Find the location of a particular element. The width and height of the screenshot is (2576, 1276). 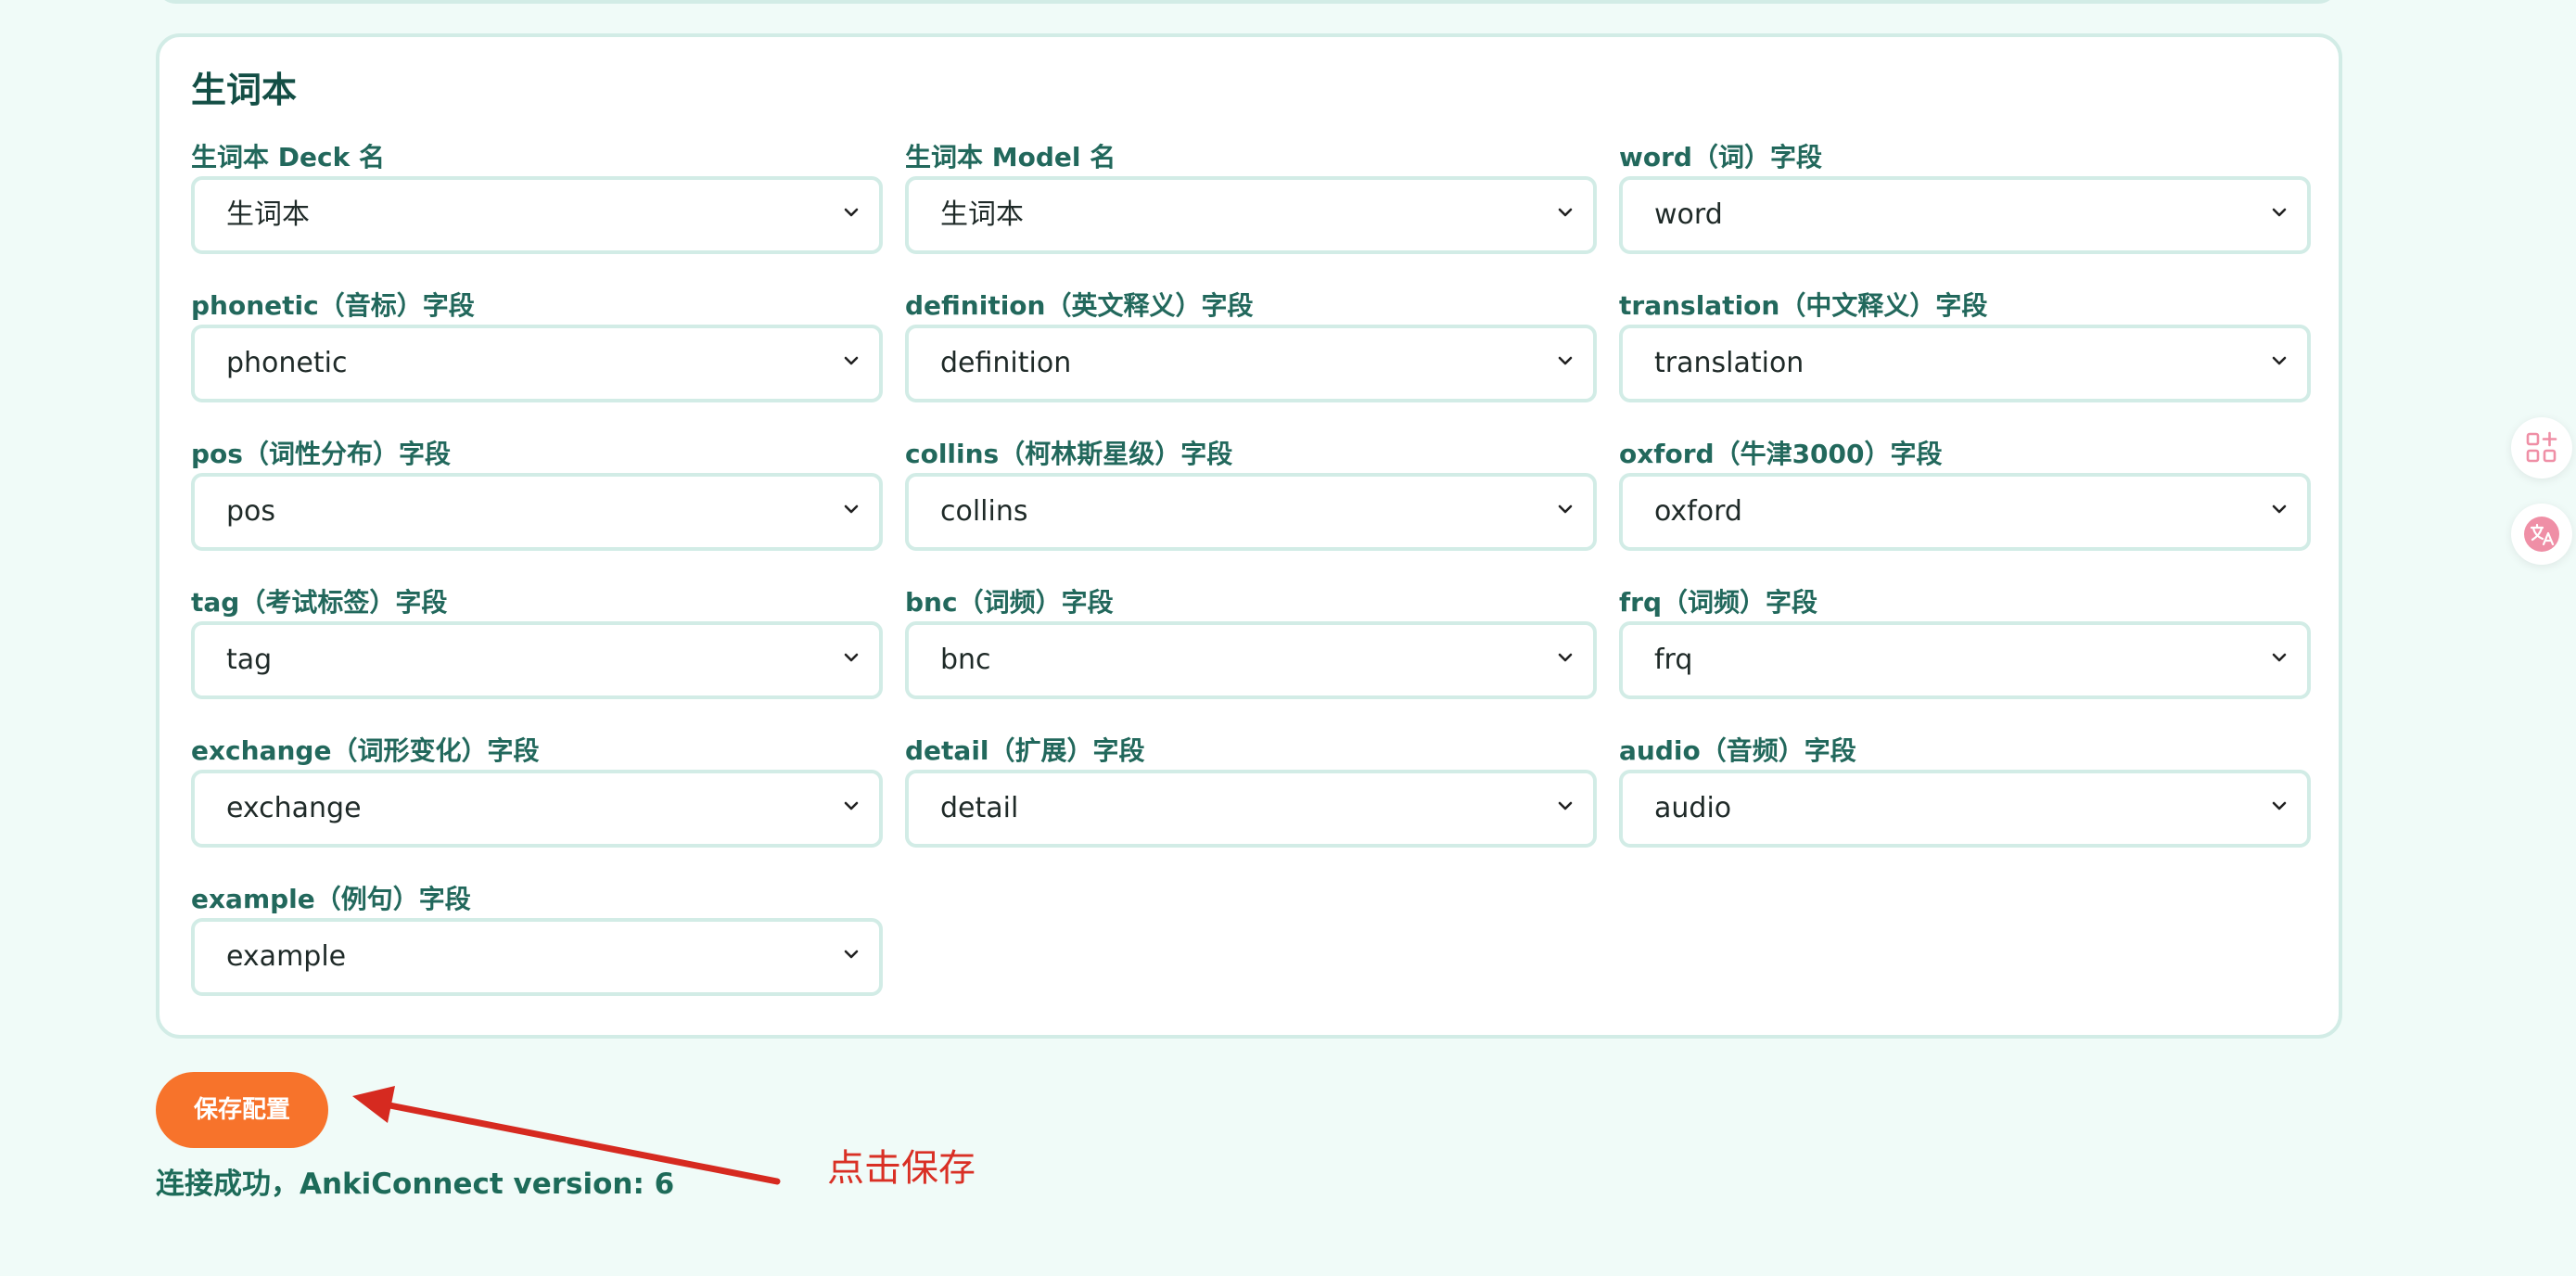

field-bnc: bnc（词频）字段 bnc is located at coordinates (1251, 643).